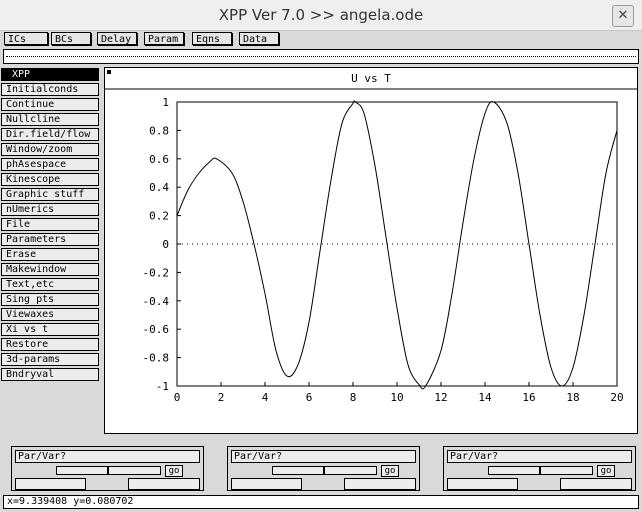 This screenshot has width=642, height=512. Describe the element at coordinates (50, 374) in the screenshot. I see `menu-item-bndryval: Bndryval` at that location.